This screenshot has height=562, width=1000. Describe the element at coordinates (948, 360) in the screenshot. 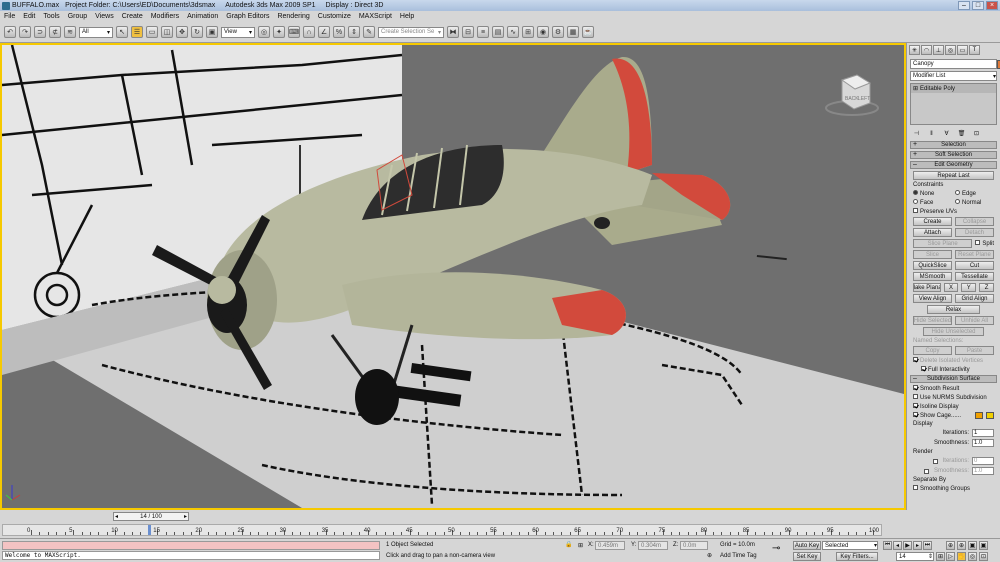

I see `delete-isolated-checkbox: Delete Isolated Vertices` at that location.